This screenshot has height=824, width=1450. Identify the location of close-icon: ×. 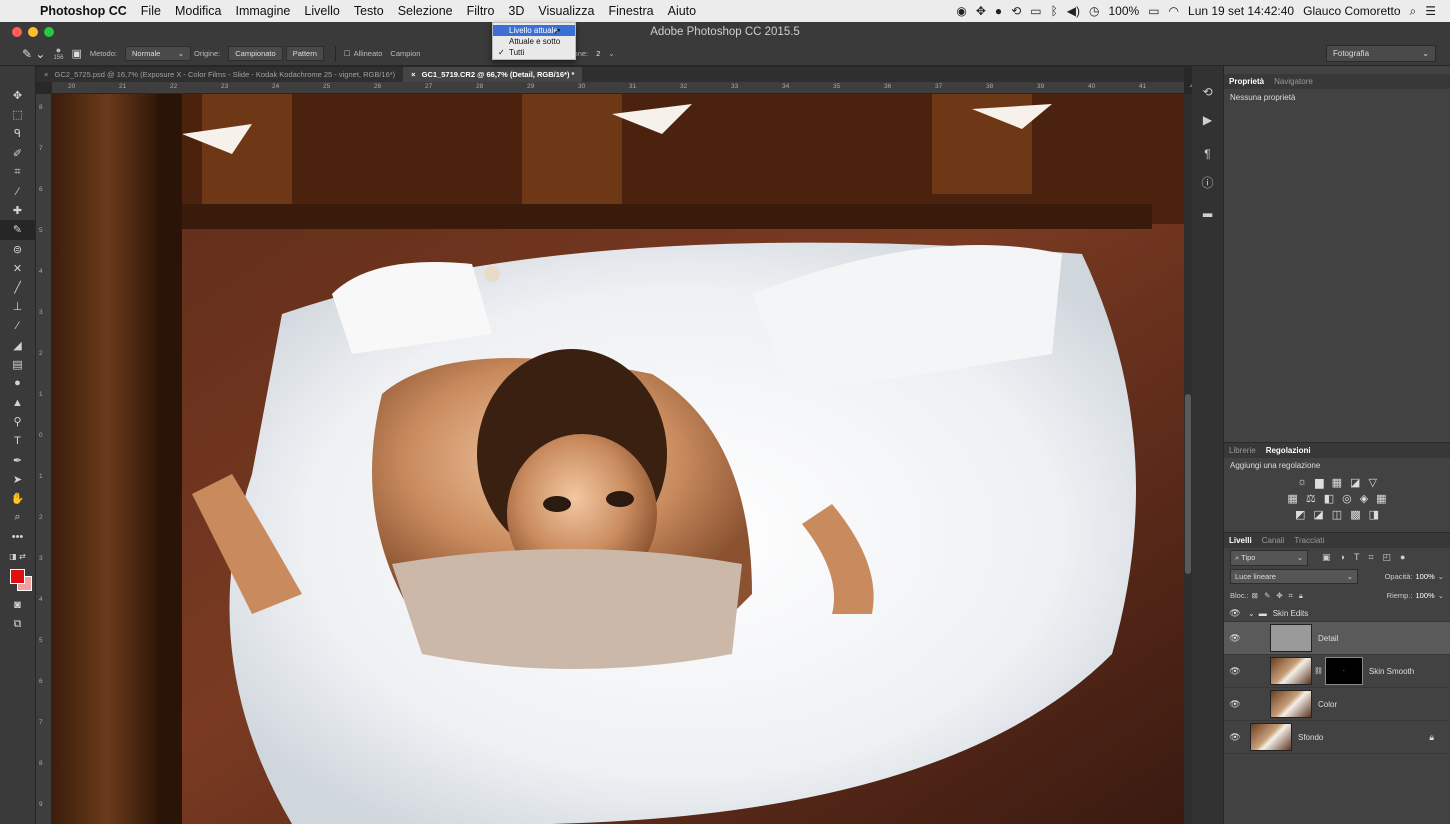
(413, 74).